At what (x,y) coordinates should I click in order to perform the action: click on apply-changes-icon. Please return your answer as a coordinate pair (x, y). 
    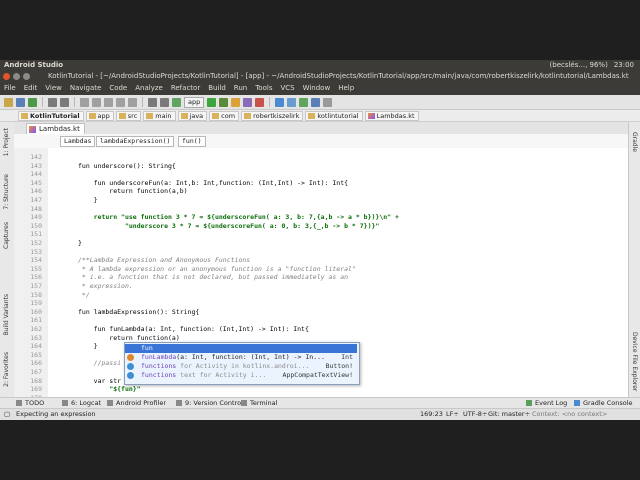
    Looking at the image, I should click on (236, 102).